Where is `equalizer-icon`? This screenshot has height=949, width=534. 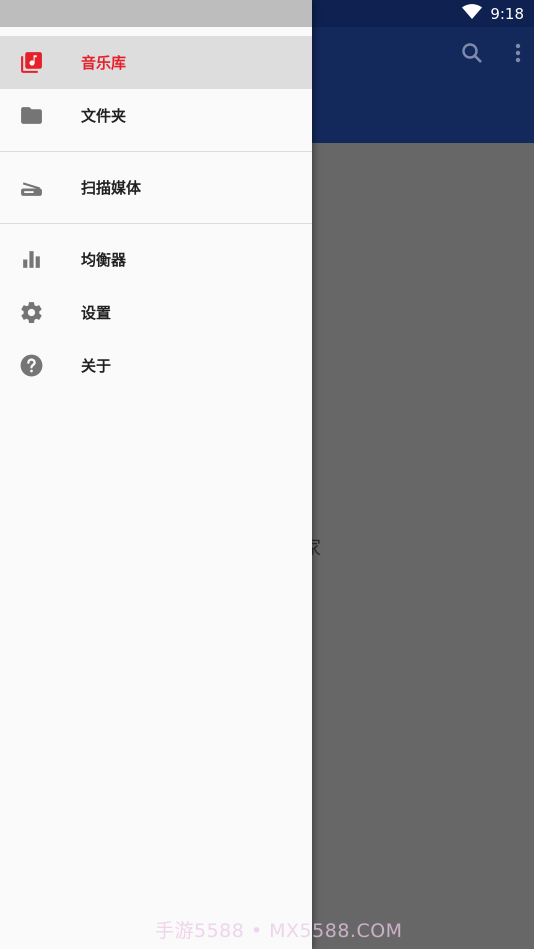 equalizer-icon is located at coordinates (31, 259).